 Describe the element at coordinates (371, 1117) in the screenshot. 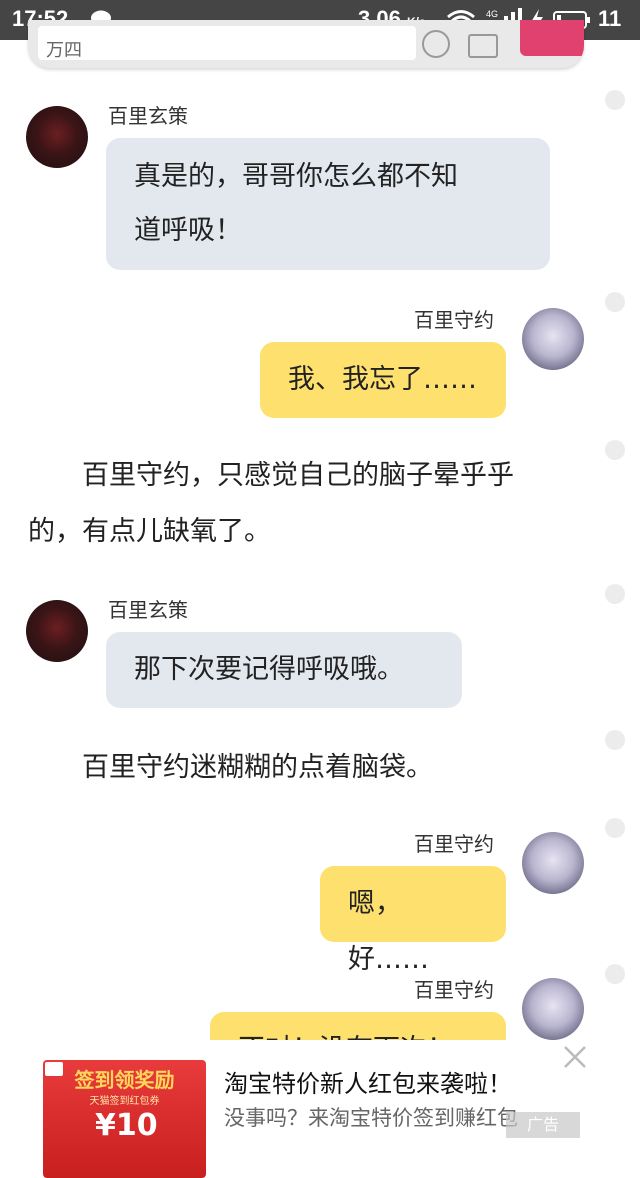

I see `ad-description: 没事吗？来淘宝特价签到赚红包` at that location.